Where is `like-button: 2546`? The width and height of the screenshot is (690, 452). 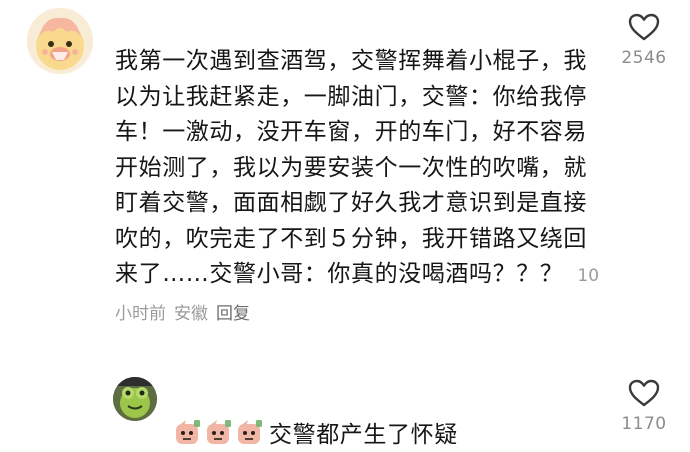 like-button: 2546 is located at coordinates (644, 40).